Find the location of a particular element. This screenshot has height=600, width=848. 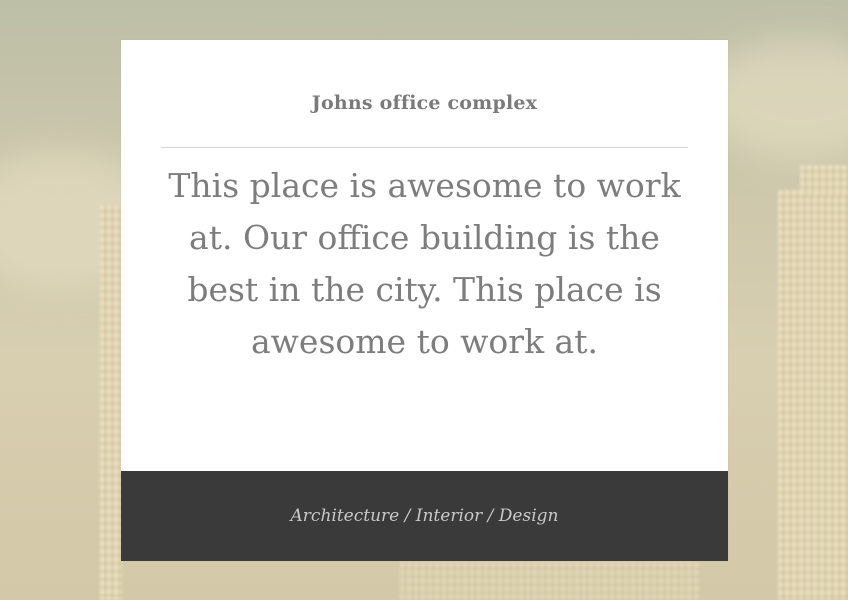

card-footer: Architecture / Interior / Design is located at coordinates (424, 516).